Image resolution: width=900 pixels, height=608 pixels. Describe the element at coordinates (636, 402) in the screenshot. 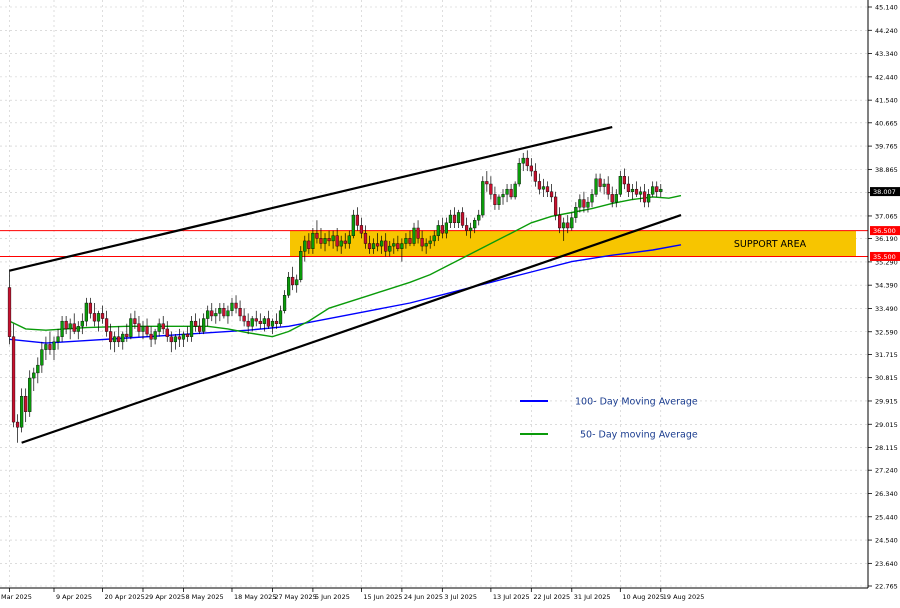

I see `legend-label: 100- Day Moving Average` at that location.